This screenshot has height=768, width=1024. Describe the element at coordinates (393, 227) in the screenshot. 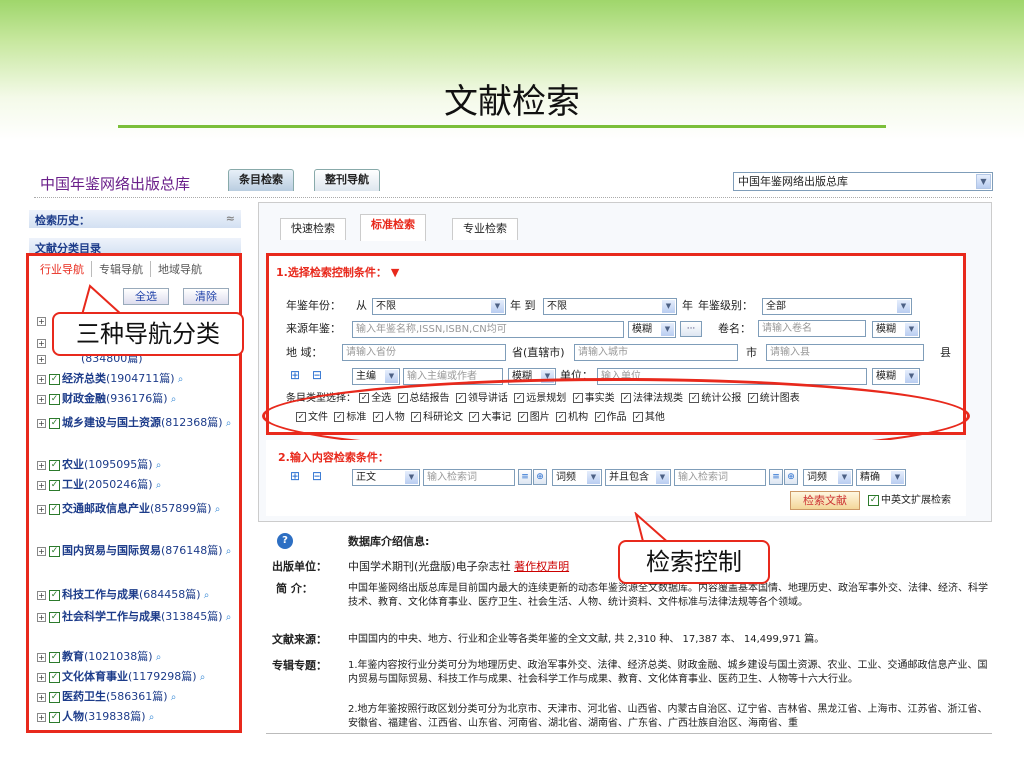

I see `tab-standard-search: 标准检索` at that location.